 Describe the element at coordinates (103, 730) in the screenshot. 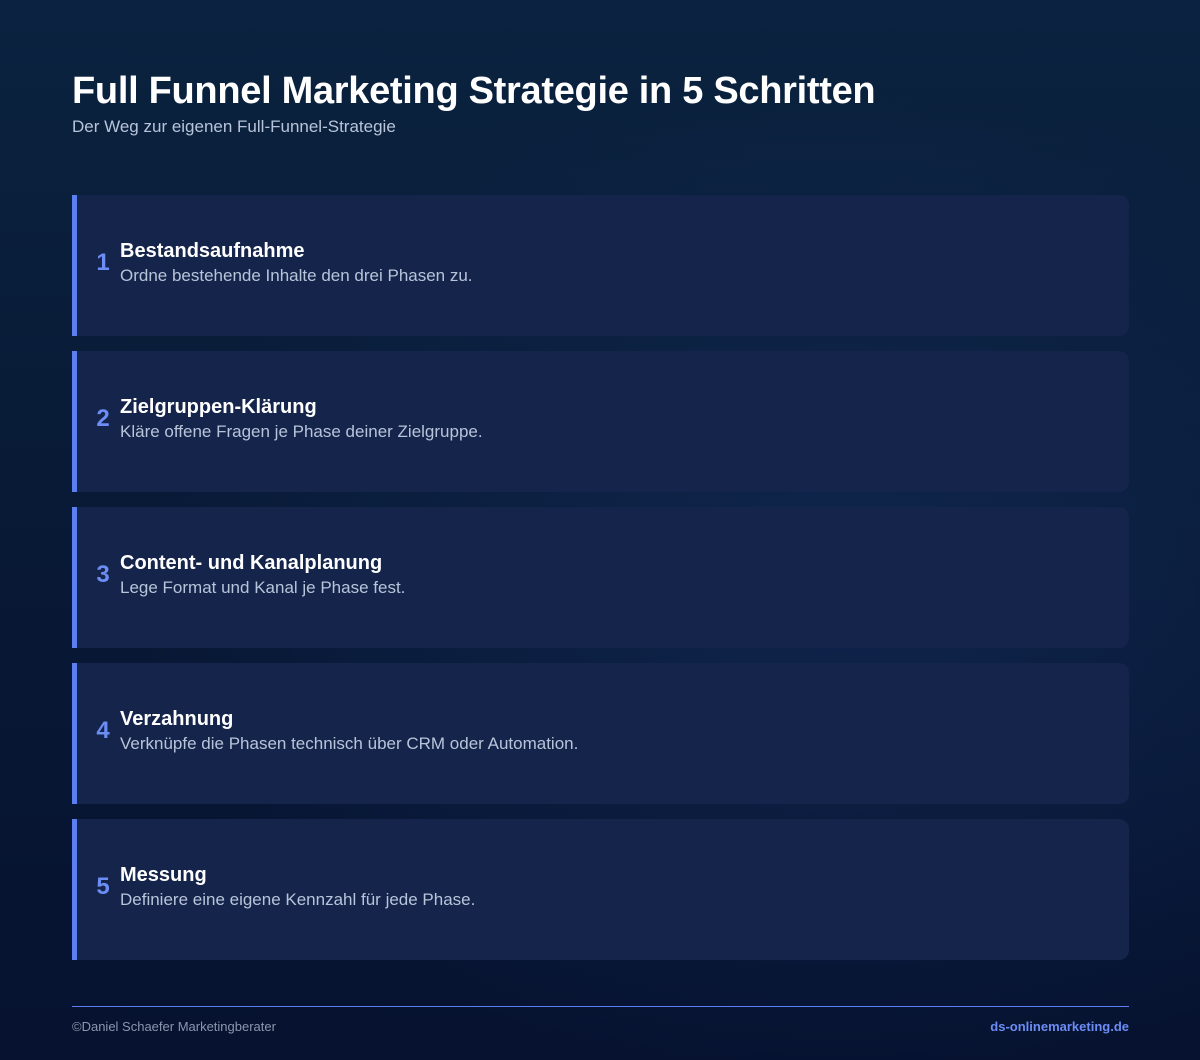

I see `step-number: 4` at that location.